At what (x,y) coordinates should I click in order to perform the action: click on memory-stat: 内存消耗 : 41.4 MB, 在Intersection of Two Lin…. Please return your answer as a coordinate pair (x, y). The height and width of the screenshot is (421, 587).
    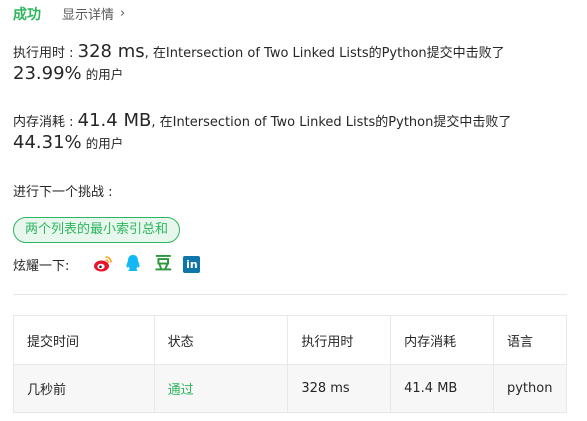
    Looking at the image, I should click on (293, 133).